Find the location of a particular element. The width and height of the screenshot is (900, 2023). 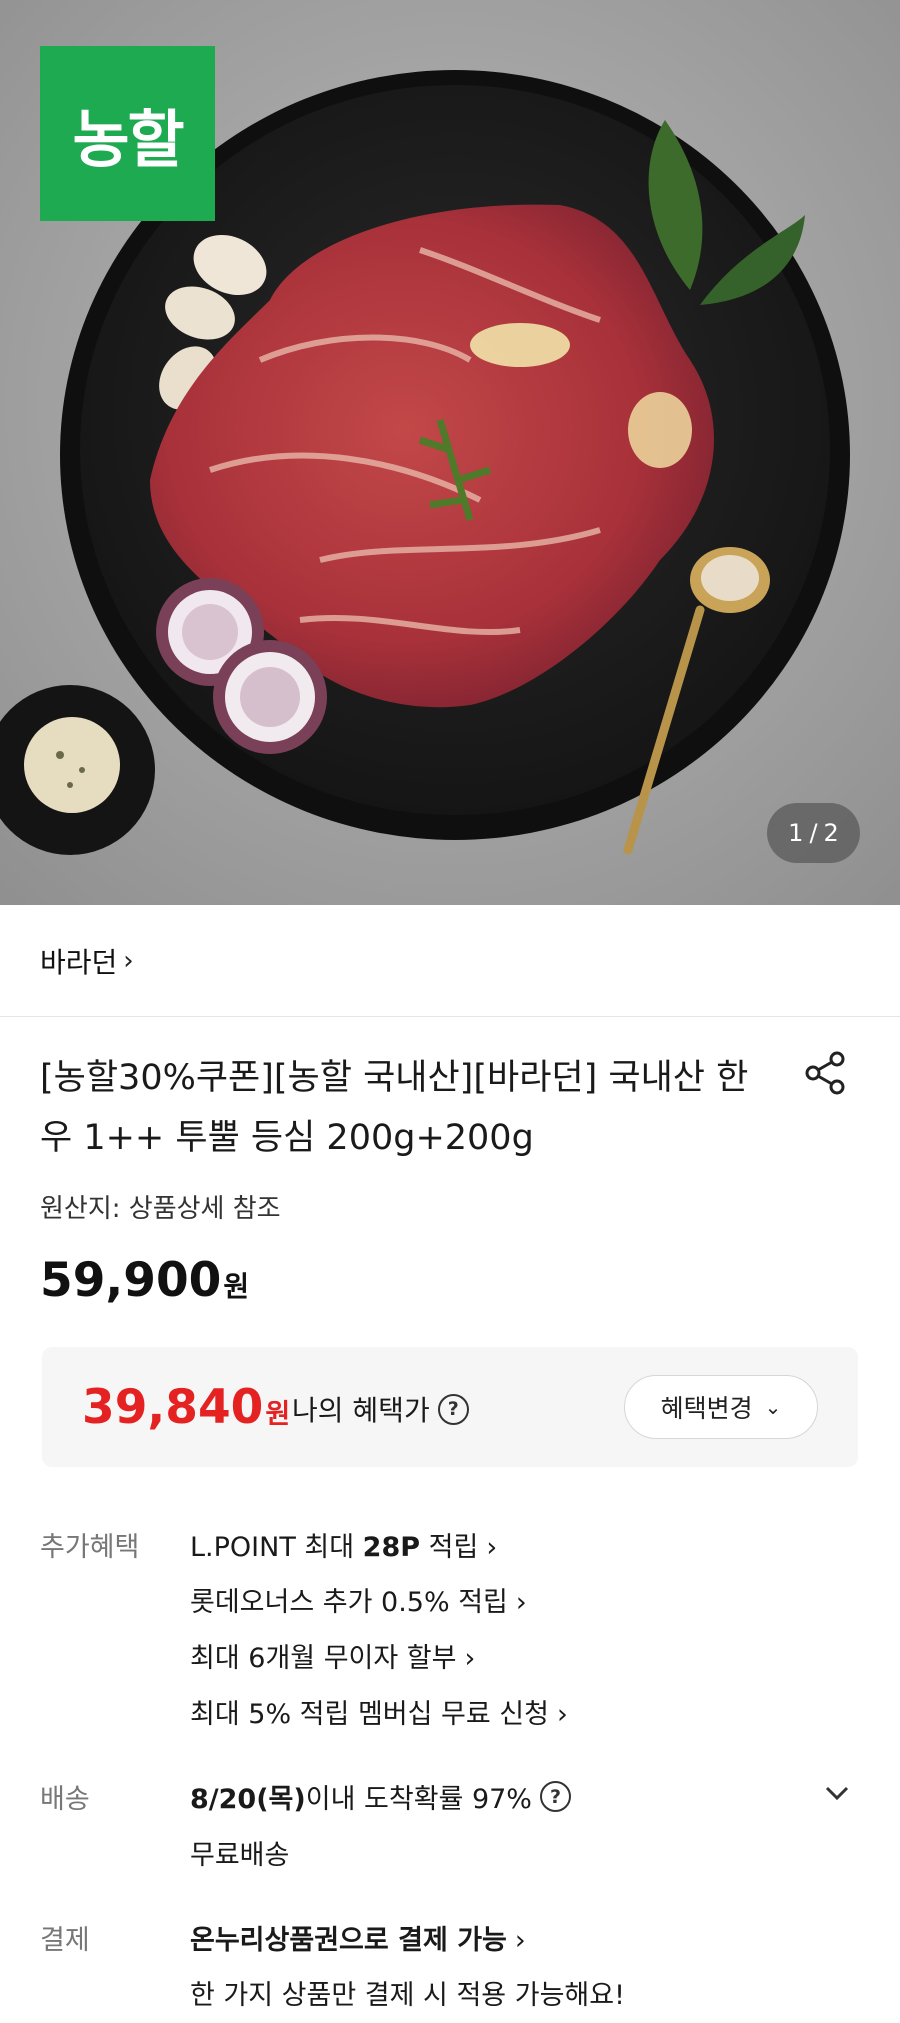

delivery-label: 배송 is located at coordinates (65, 1799).